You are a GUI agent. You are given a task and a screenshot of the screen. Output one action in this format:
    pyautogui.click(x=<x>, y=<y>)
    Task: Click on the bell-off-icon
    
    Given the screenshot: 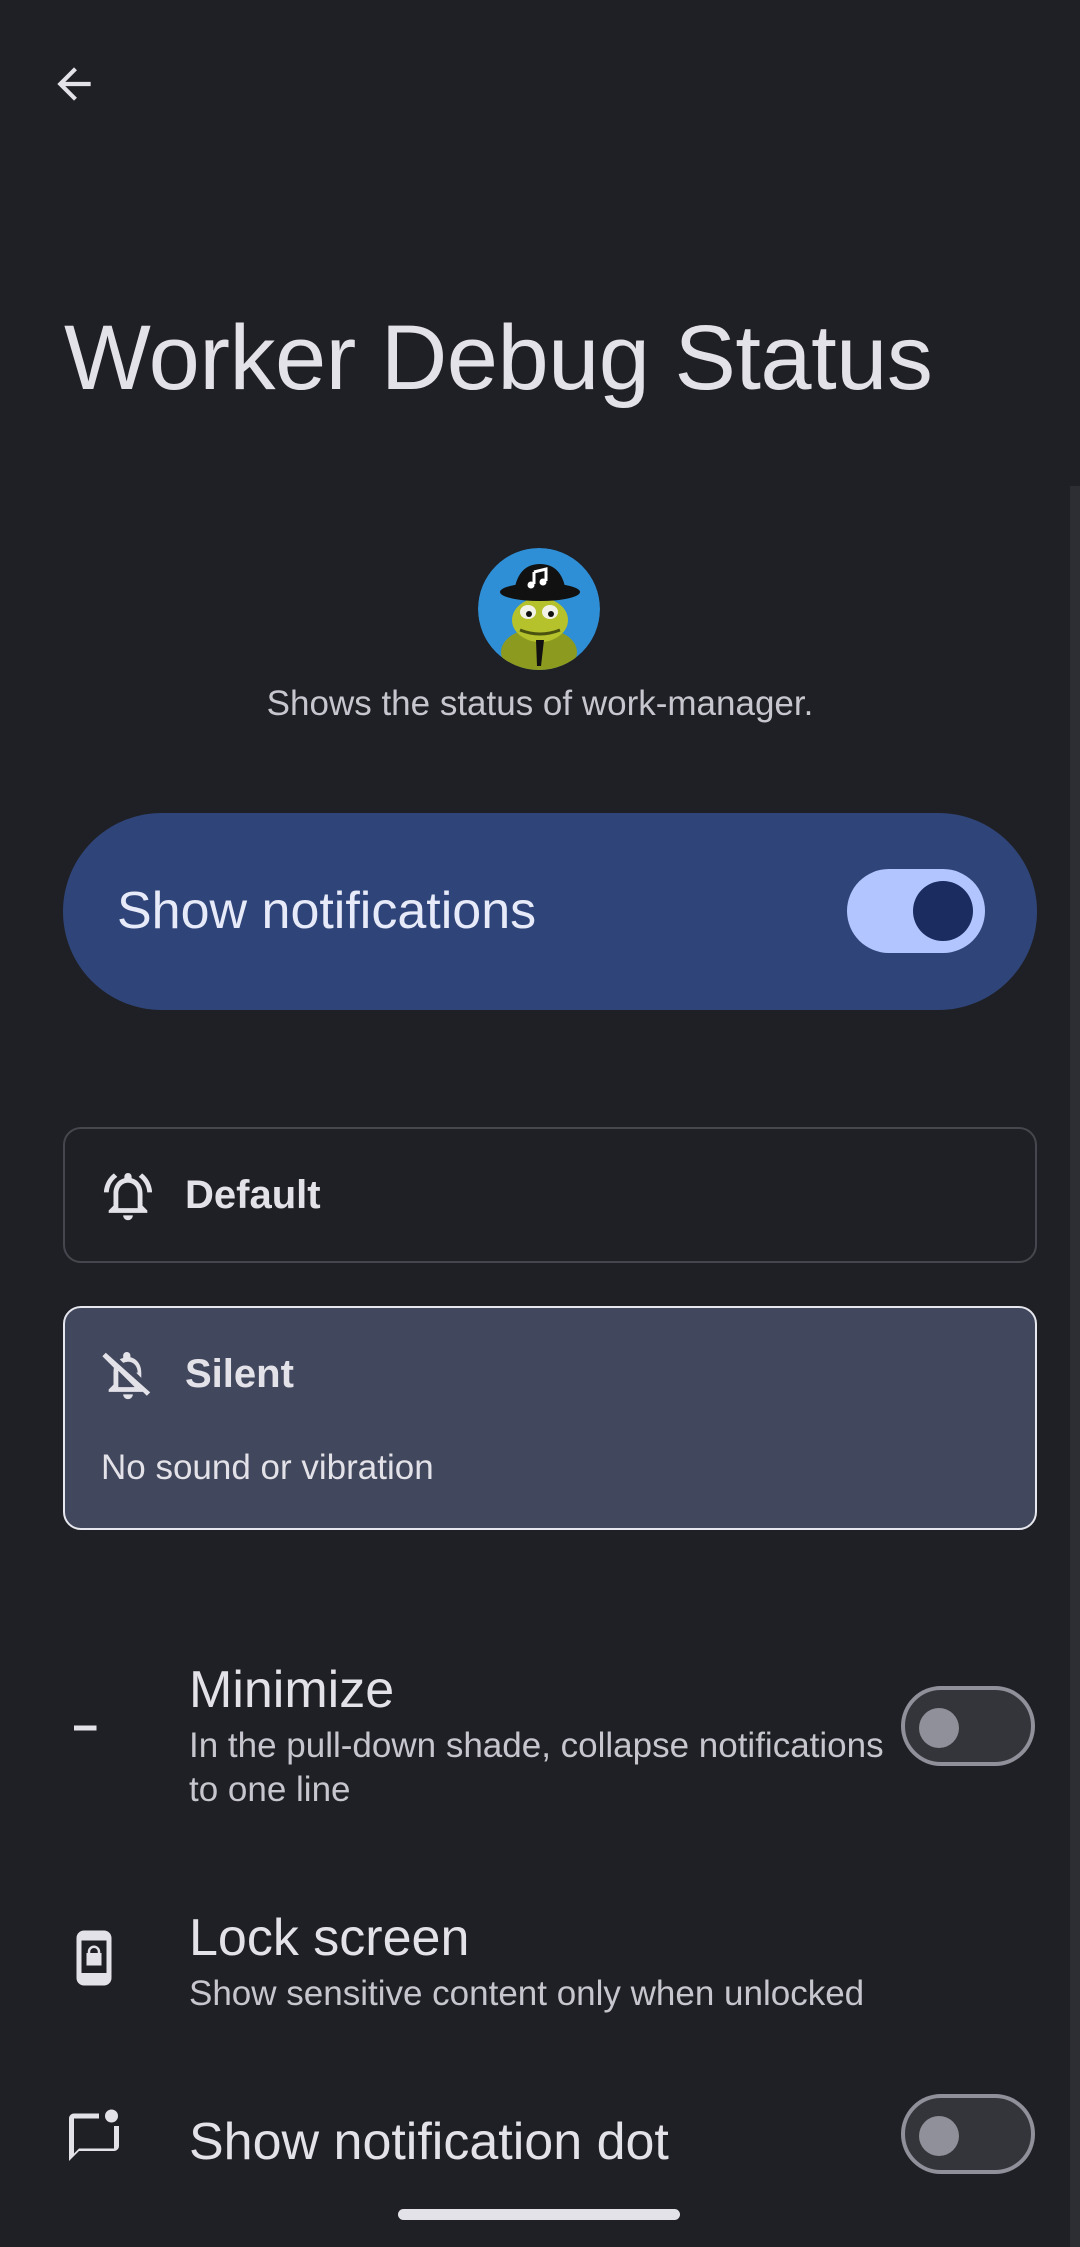 What is the action you would take?
    pyautogui.click(x=126, y=1376)
    